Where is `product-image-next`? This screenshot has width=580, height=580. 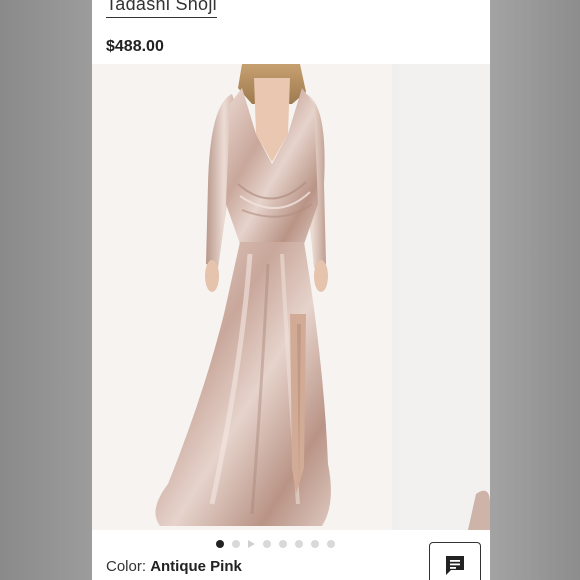
product-image-next is located at coordinates (444, 297).